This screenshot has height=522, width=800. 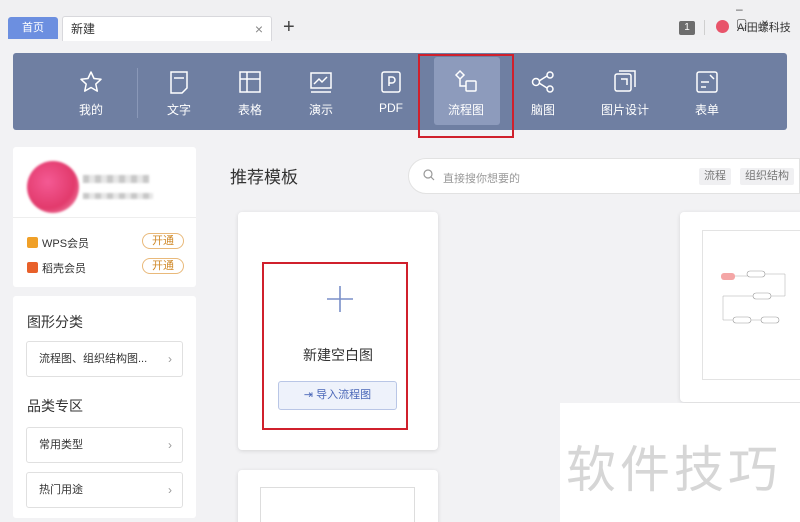 What do you see at coordinates (391, 108) in the screenshot?
I see `tool-label: PDF` at bounding box center [391, 108].